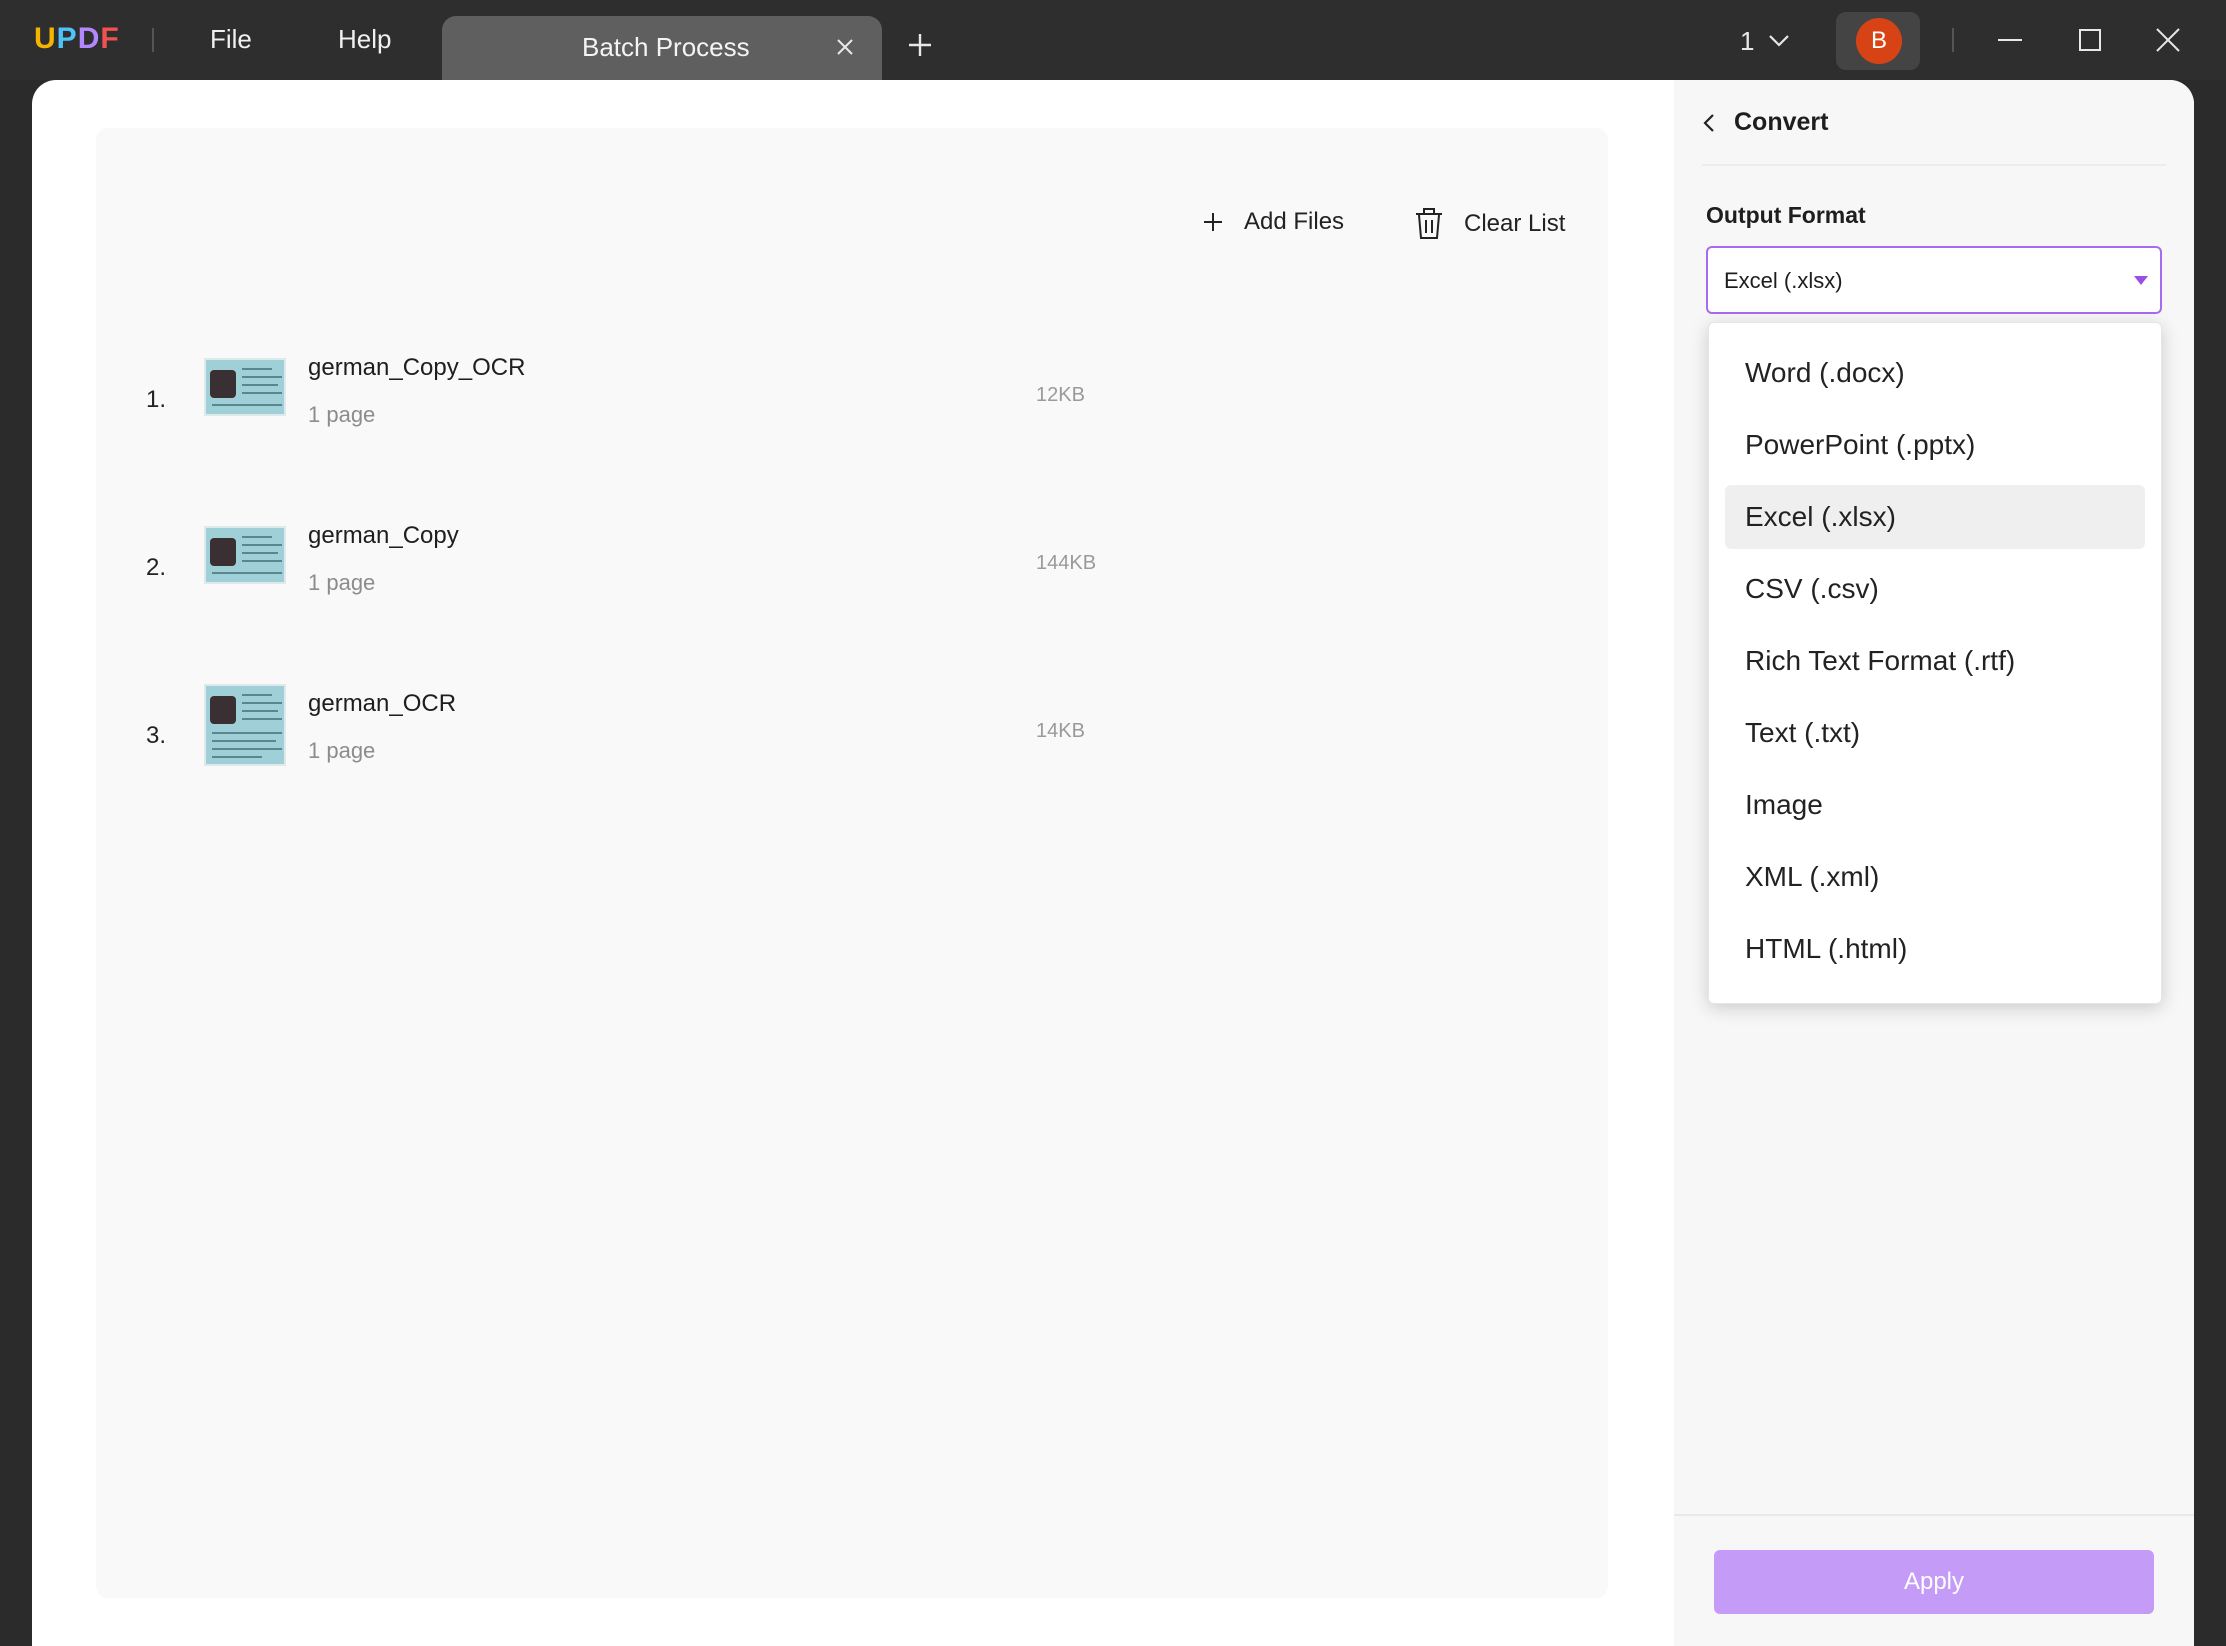 The width and height of the screenshot is (2226, 1646). I want to click on close-window-icon, so click(2168, 40).